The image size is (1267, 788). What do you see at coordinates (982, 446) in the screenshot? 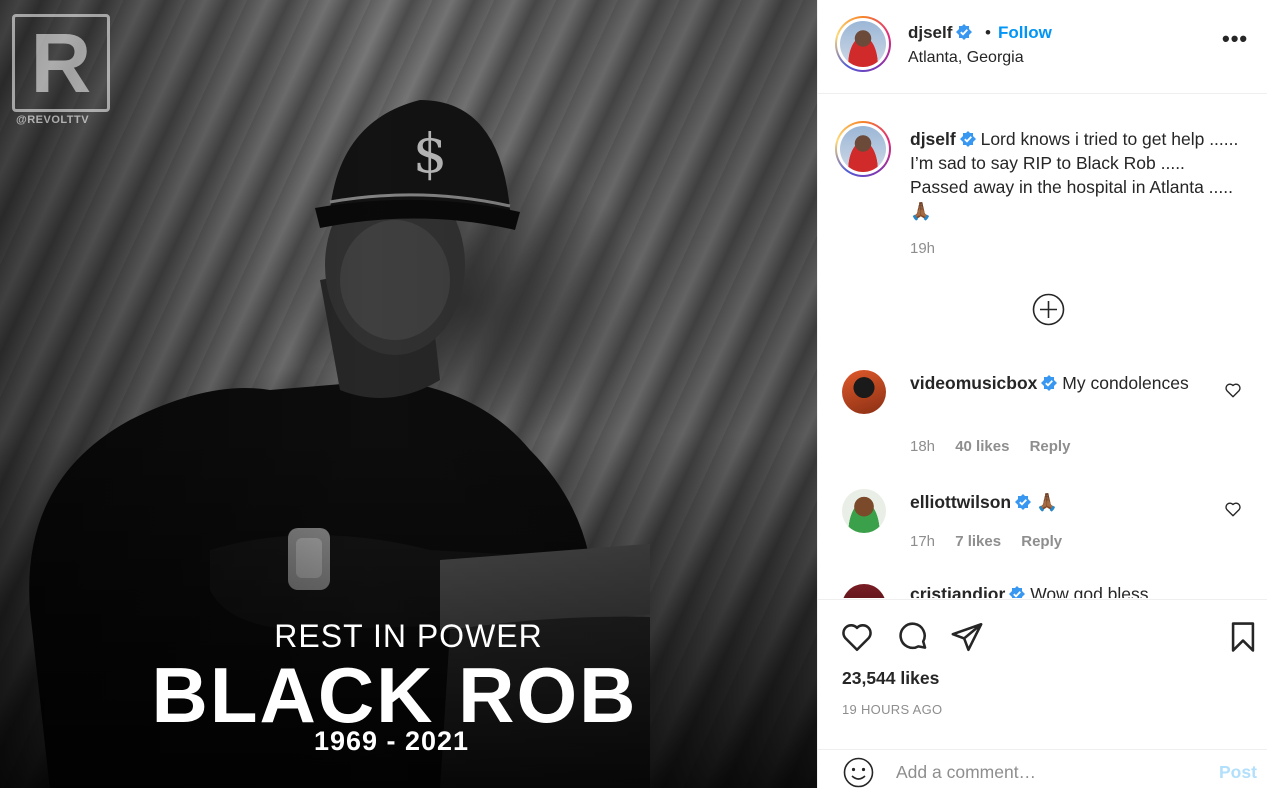
I see `comment-likes: 40 likes` at bounding box center [982, 446].